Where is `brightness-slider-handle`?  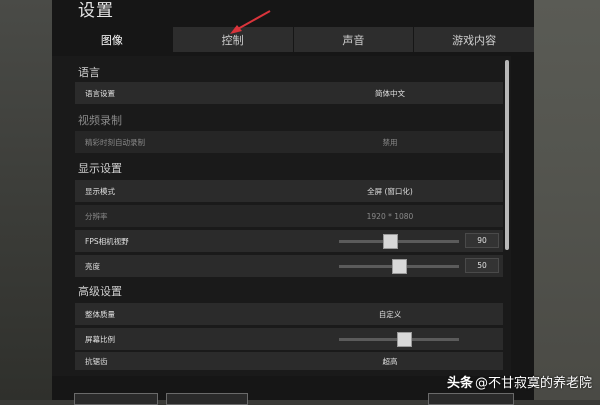
brightness-slider-handle is located at coordinates (399, 266).